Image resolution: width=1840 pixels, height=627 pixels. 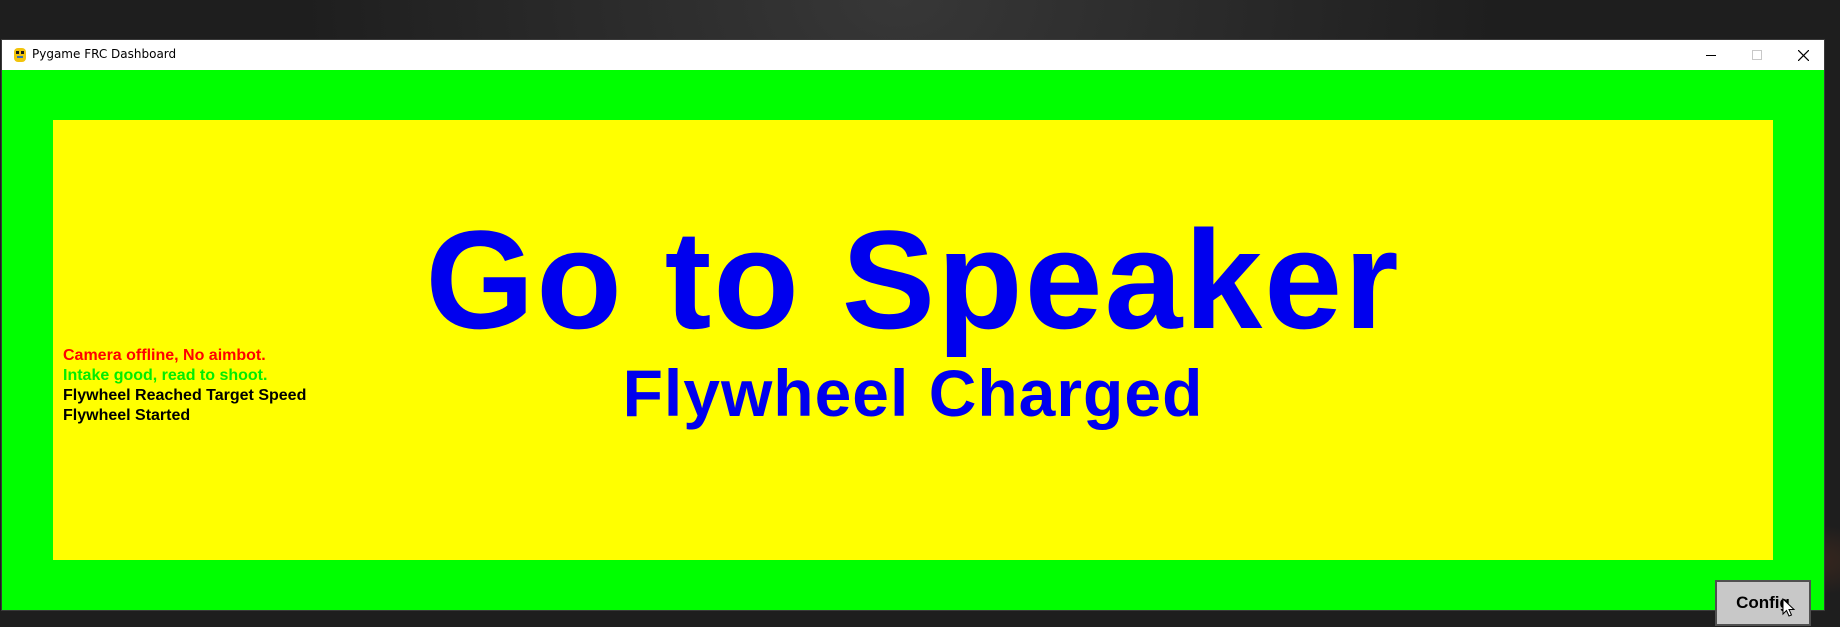 I want to click on minimize-button, so click(x=1711, y=55).